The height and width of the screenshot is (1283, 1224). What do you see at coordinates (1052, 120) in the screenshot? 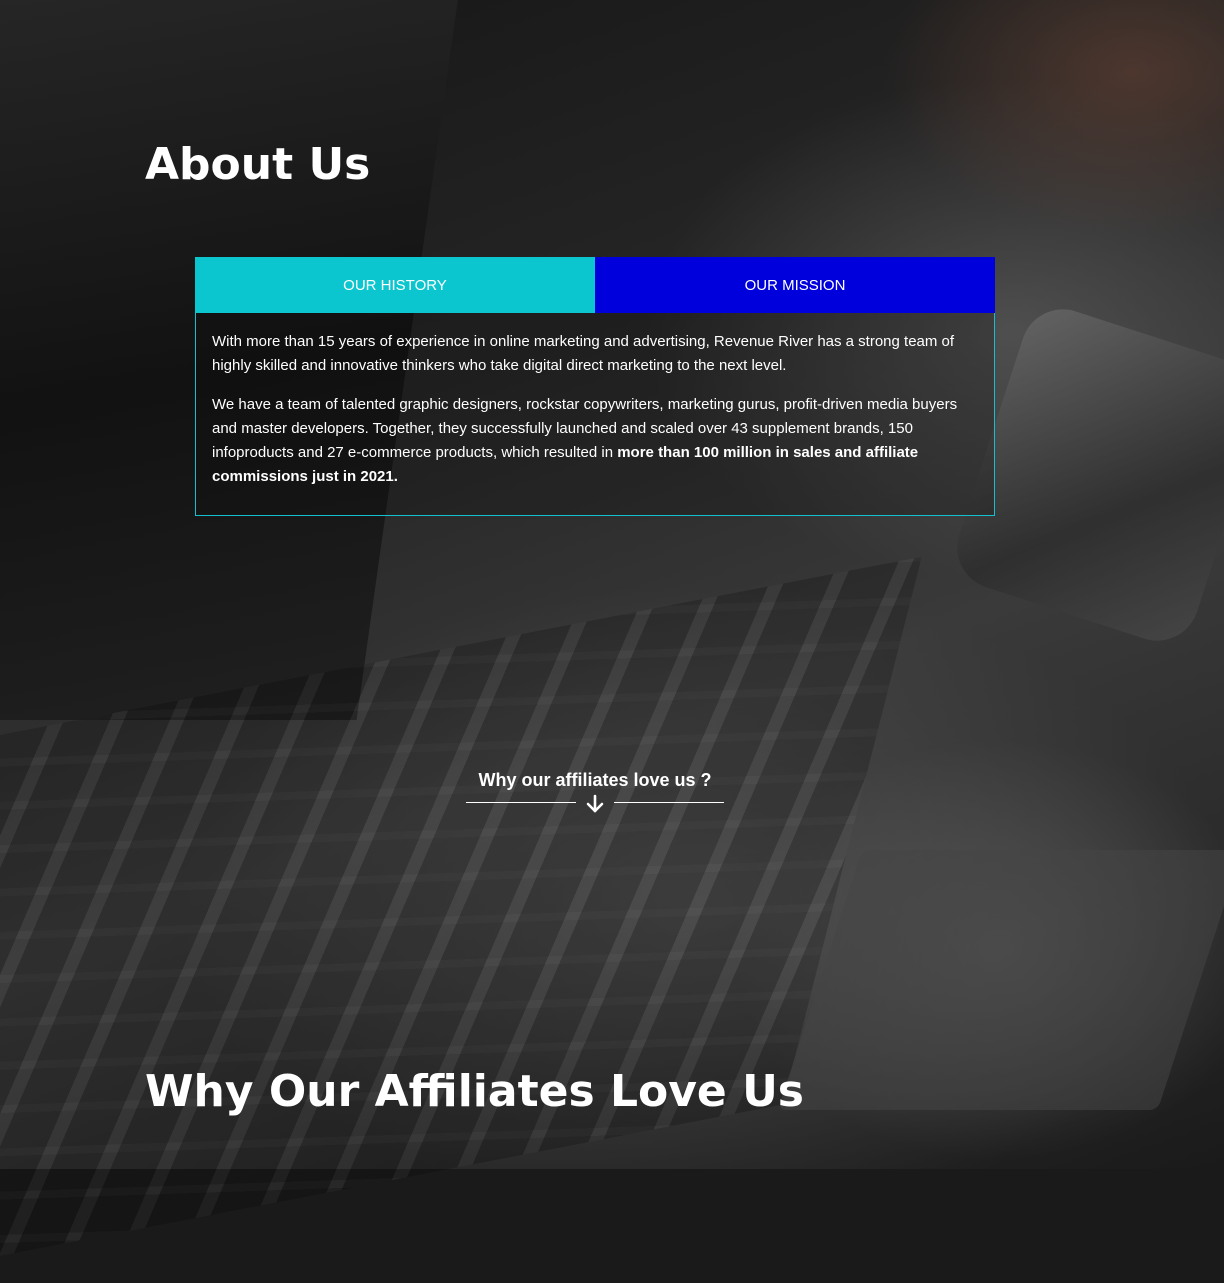
I see `background-hand` at bounding box center [1052, 120].